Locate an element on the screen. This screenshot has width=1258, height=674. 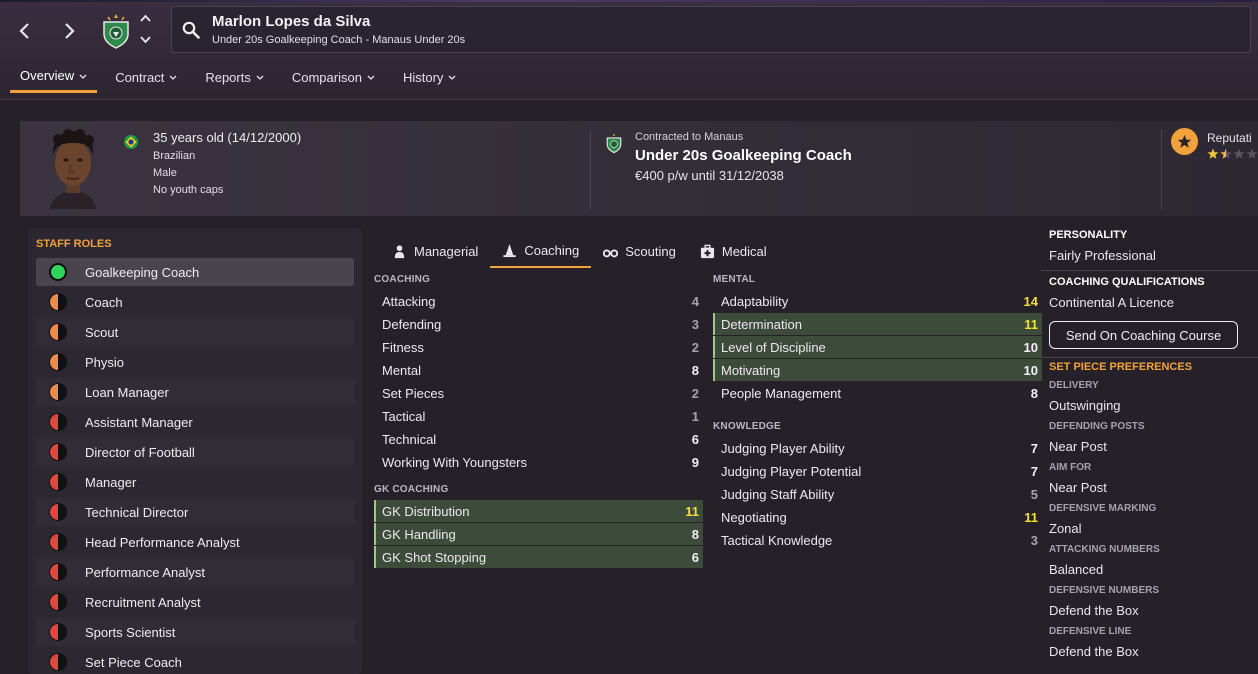
attribute-row: Level of Discipline 10 is located at coordinates (877, 347).